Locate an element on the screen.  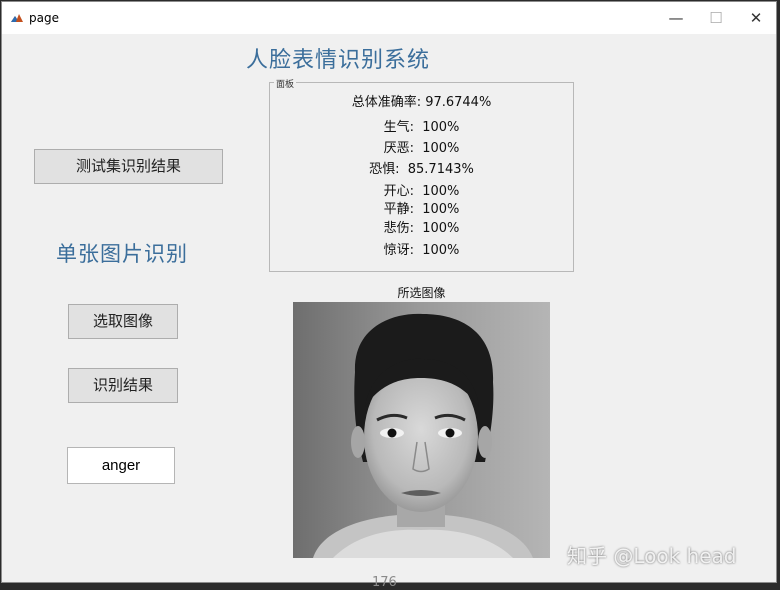
panel-label: 面板 is located at coordinates (285, 83).